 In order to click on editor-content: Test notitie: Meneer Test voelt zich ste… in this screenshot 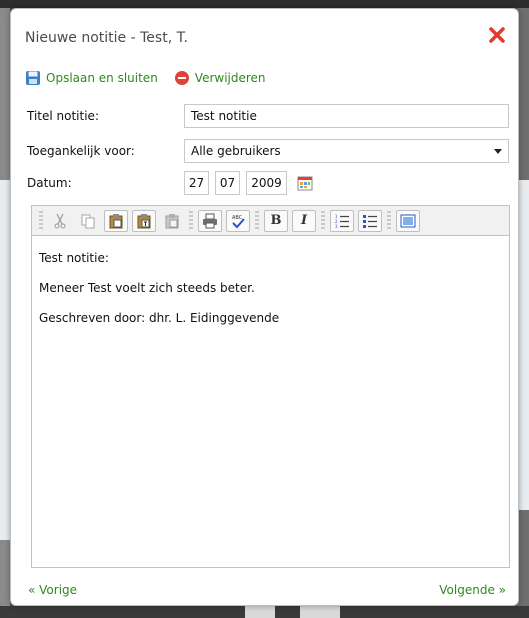, I will do `click(270, 296)`.